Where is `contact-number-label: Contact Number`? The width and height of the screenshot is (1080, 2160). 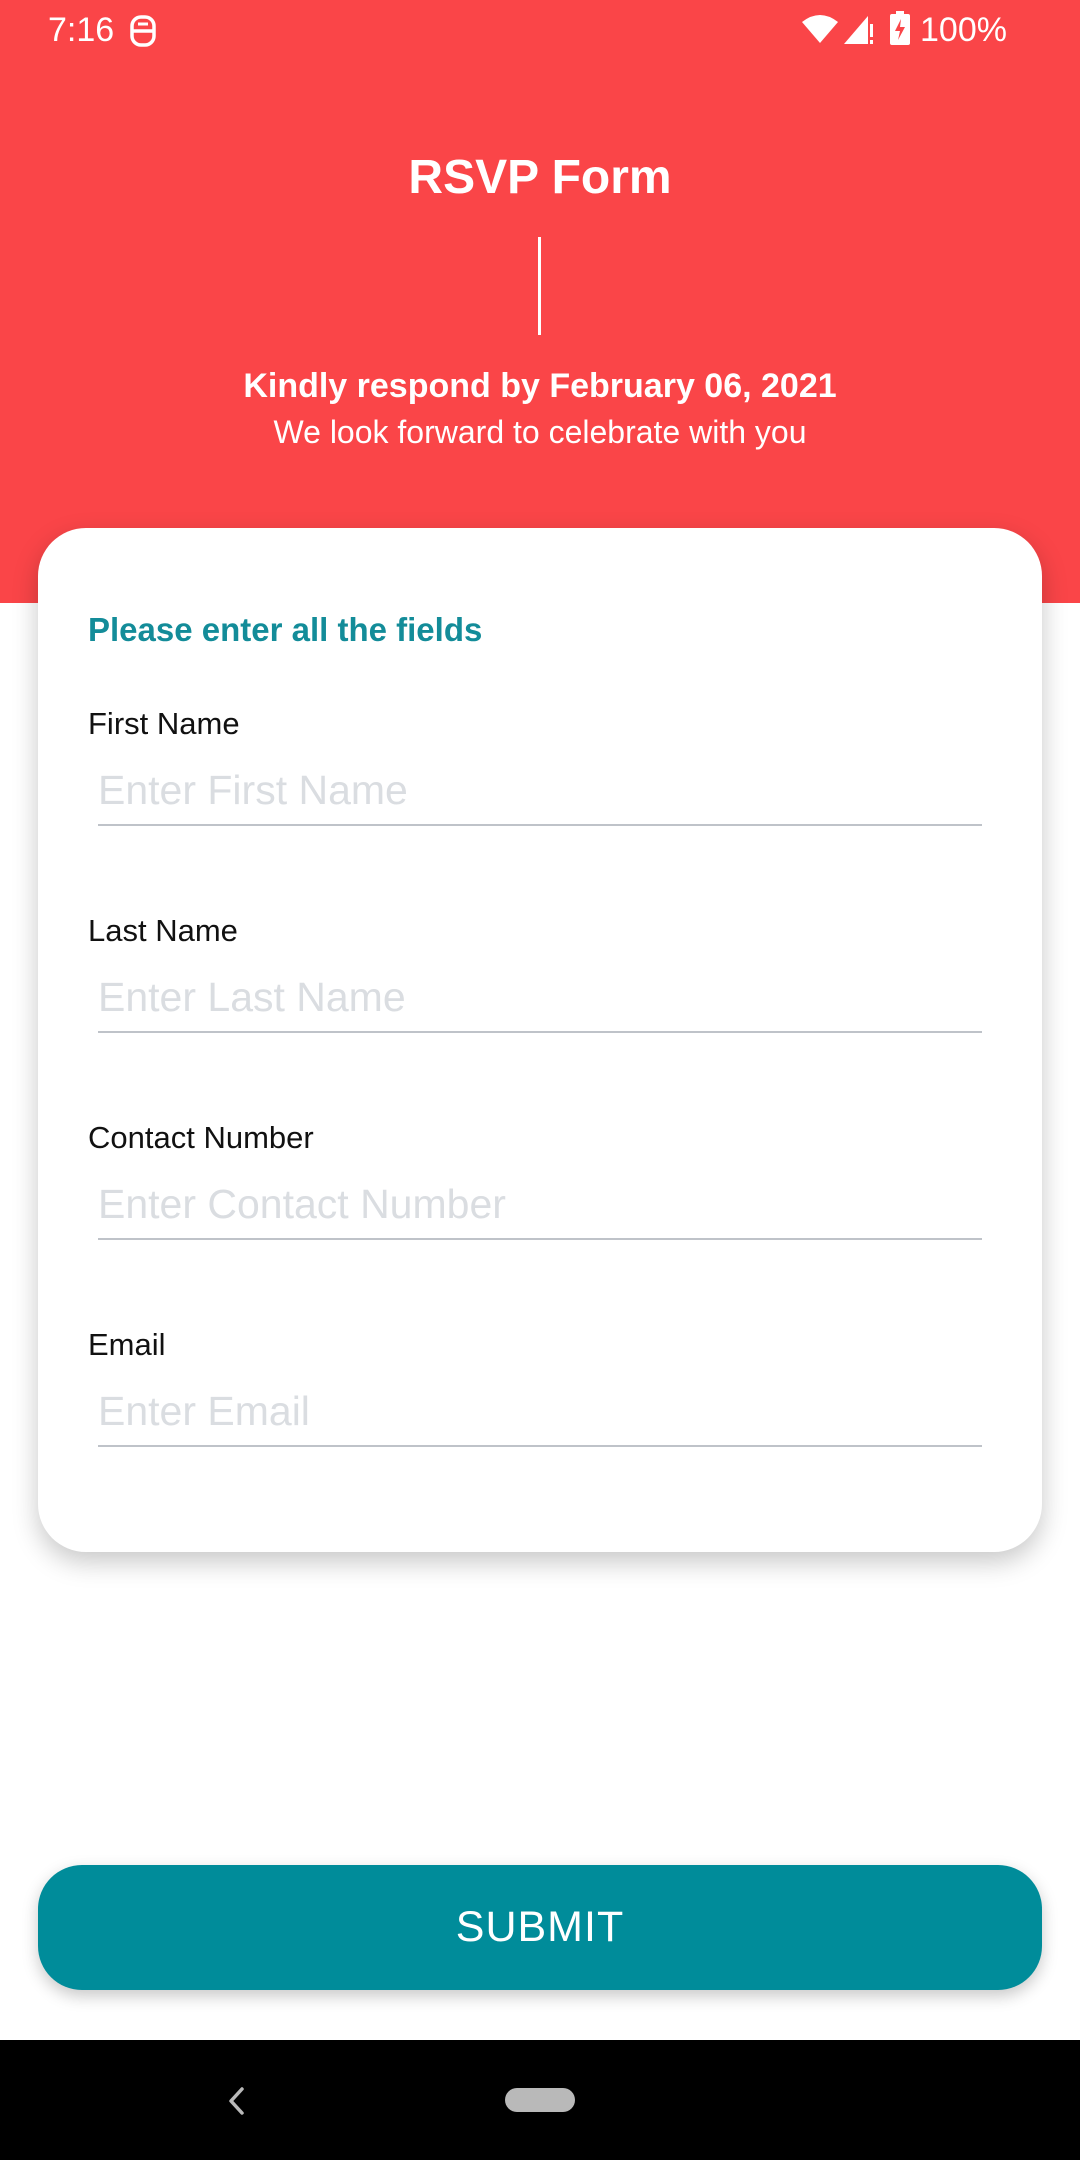 contact-number-label: Contact Number is located at coordinates (201, 1137).